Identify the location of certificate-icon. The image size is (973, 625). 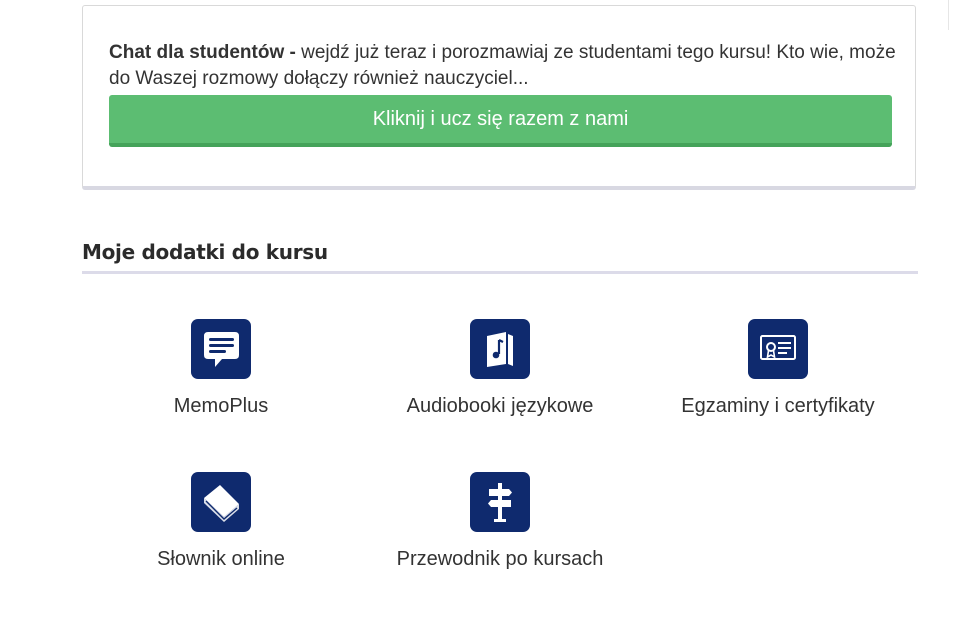
(778, 349).